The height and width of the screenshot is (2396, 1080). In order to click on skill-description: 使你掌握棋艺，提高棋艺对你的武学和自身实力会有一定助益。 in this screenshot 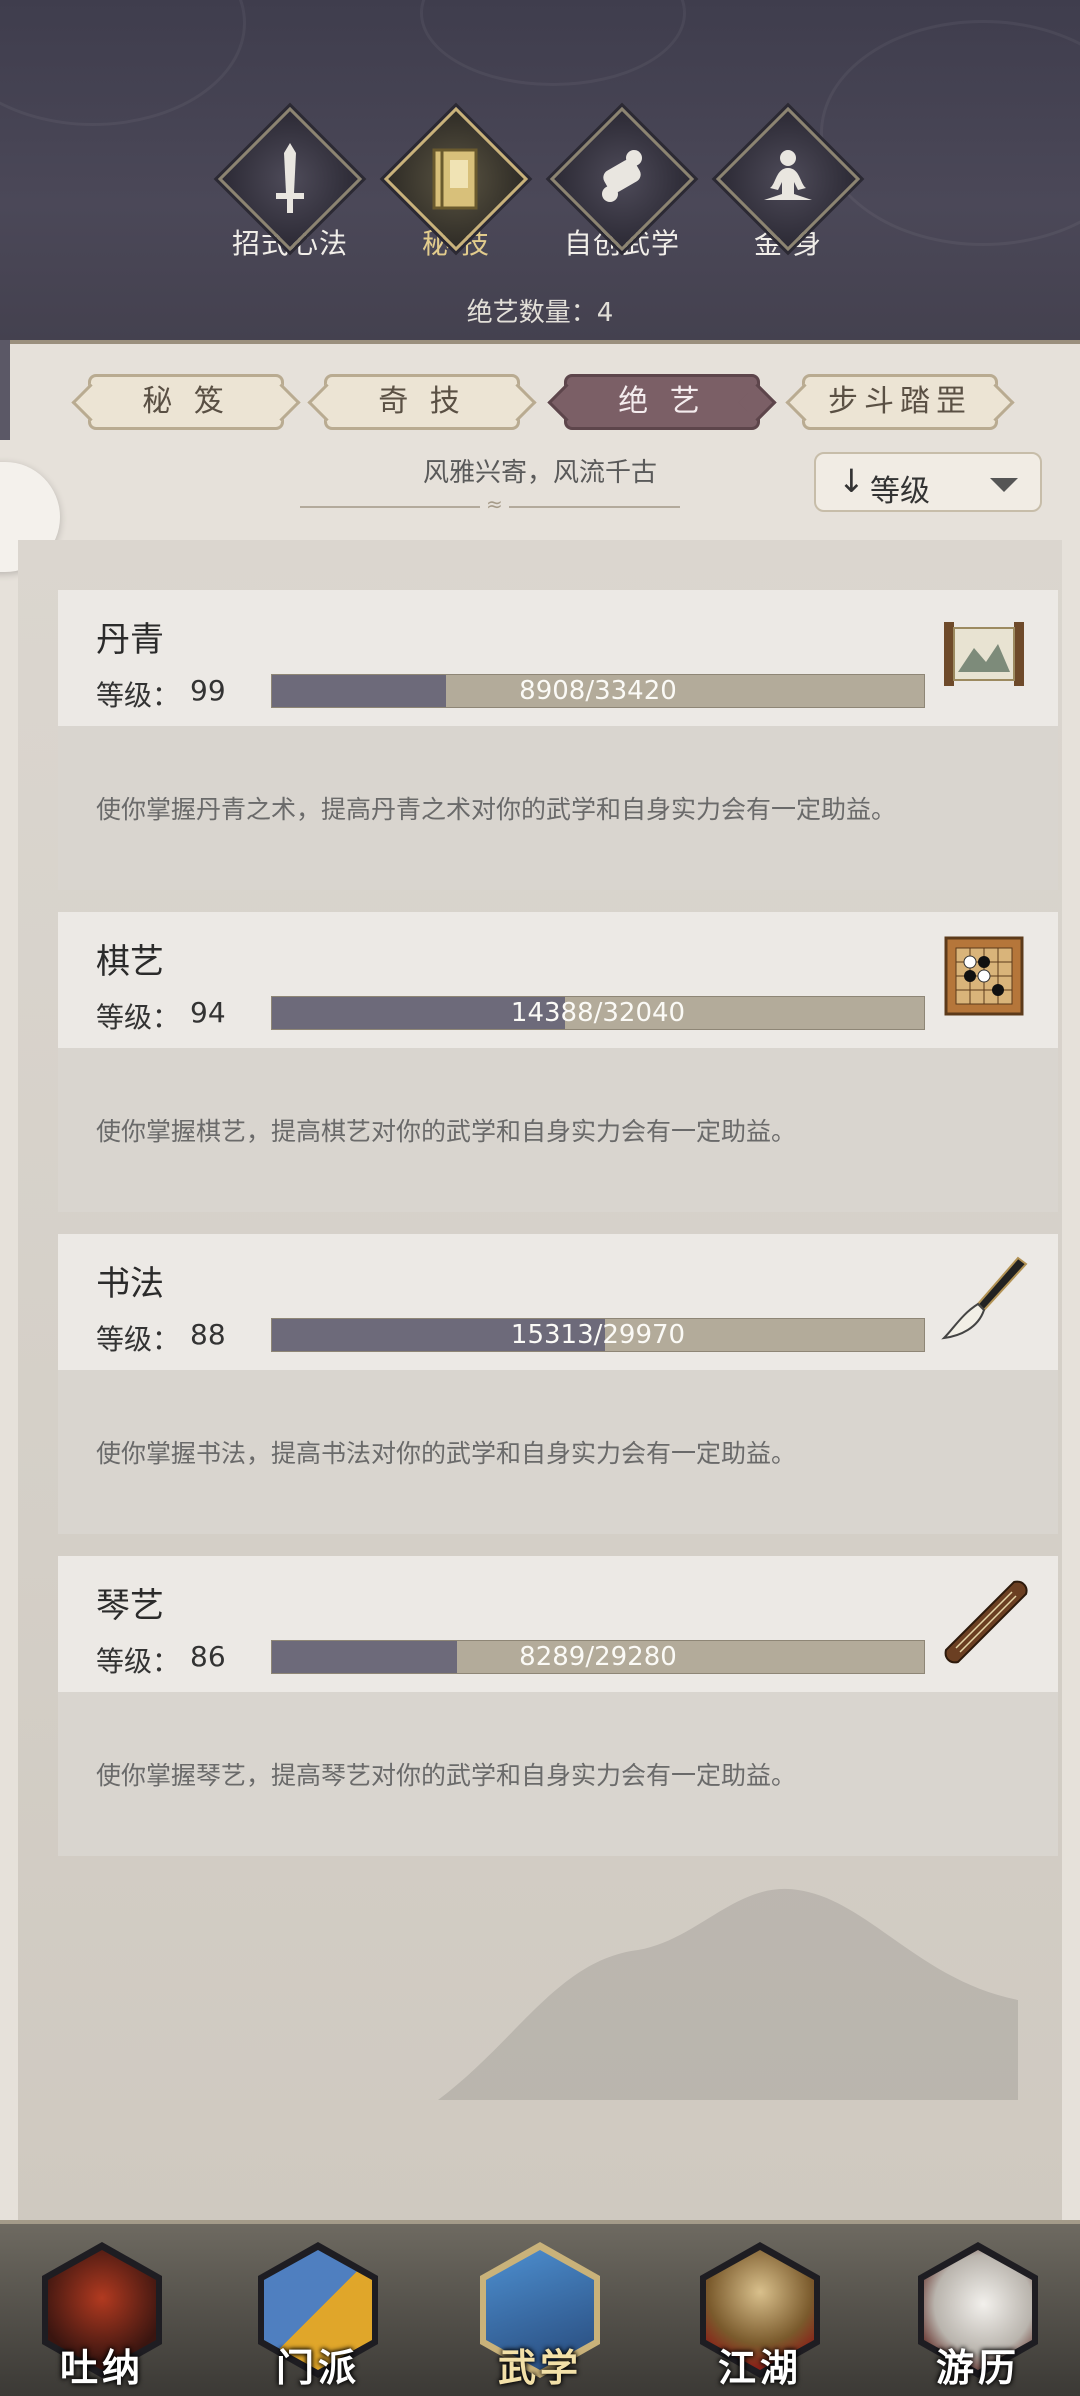, I will do `click(446, 1131)`.